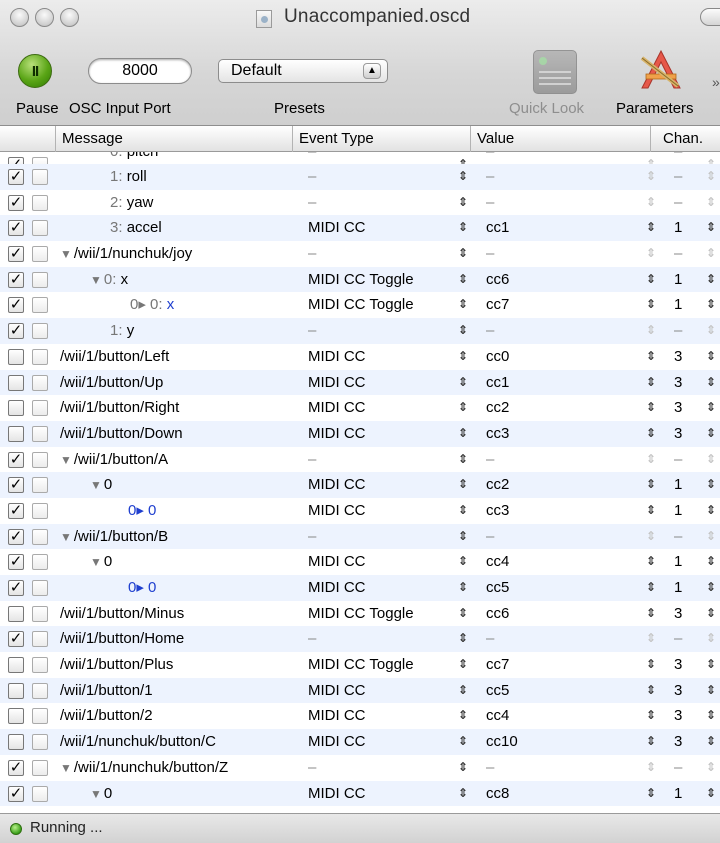  I want to click on value-cell: cc1, so click(497, 228).